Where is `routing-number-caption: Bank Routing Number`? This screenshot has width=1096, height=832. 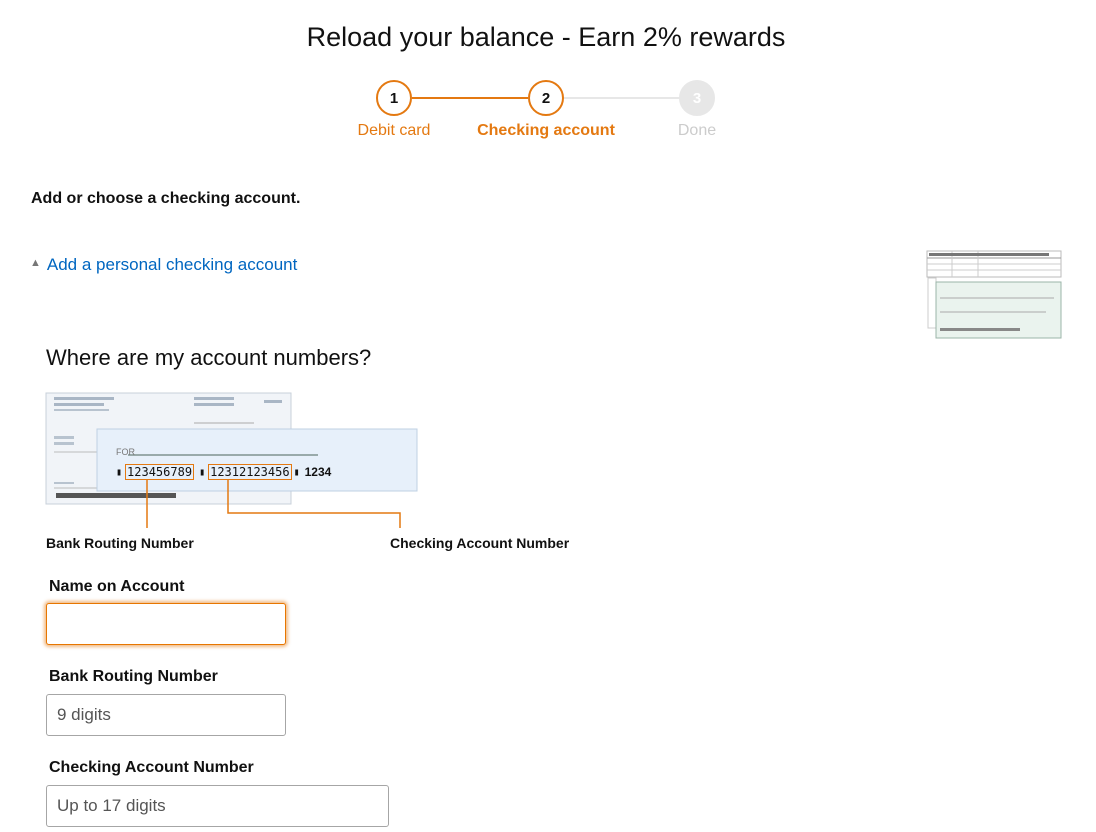 routing-number-caption: Bank Routing Number is located at coordinates (120, 543).